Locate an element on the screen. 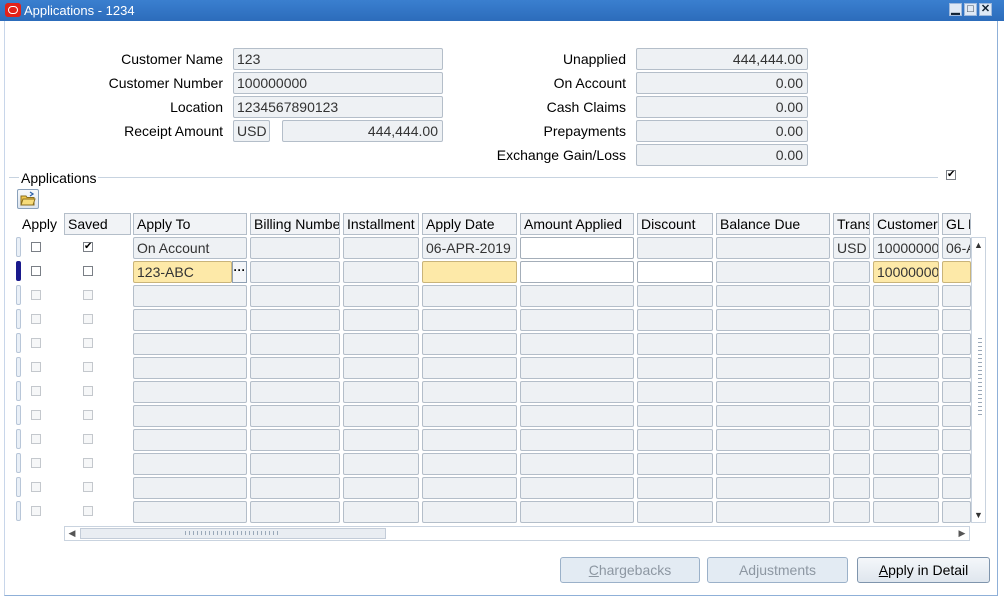 The height and width of the screenshot is (599, 1004). scroll-up-icon: ▲ is located at coordinates (978, 245).